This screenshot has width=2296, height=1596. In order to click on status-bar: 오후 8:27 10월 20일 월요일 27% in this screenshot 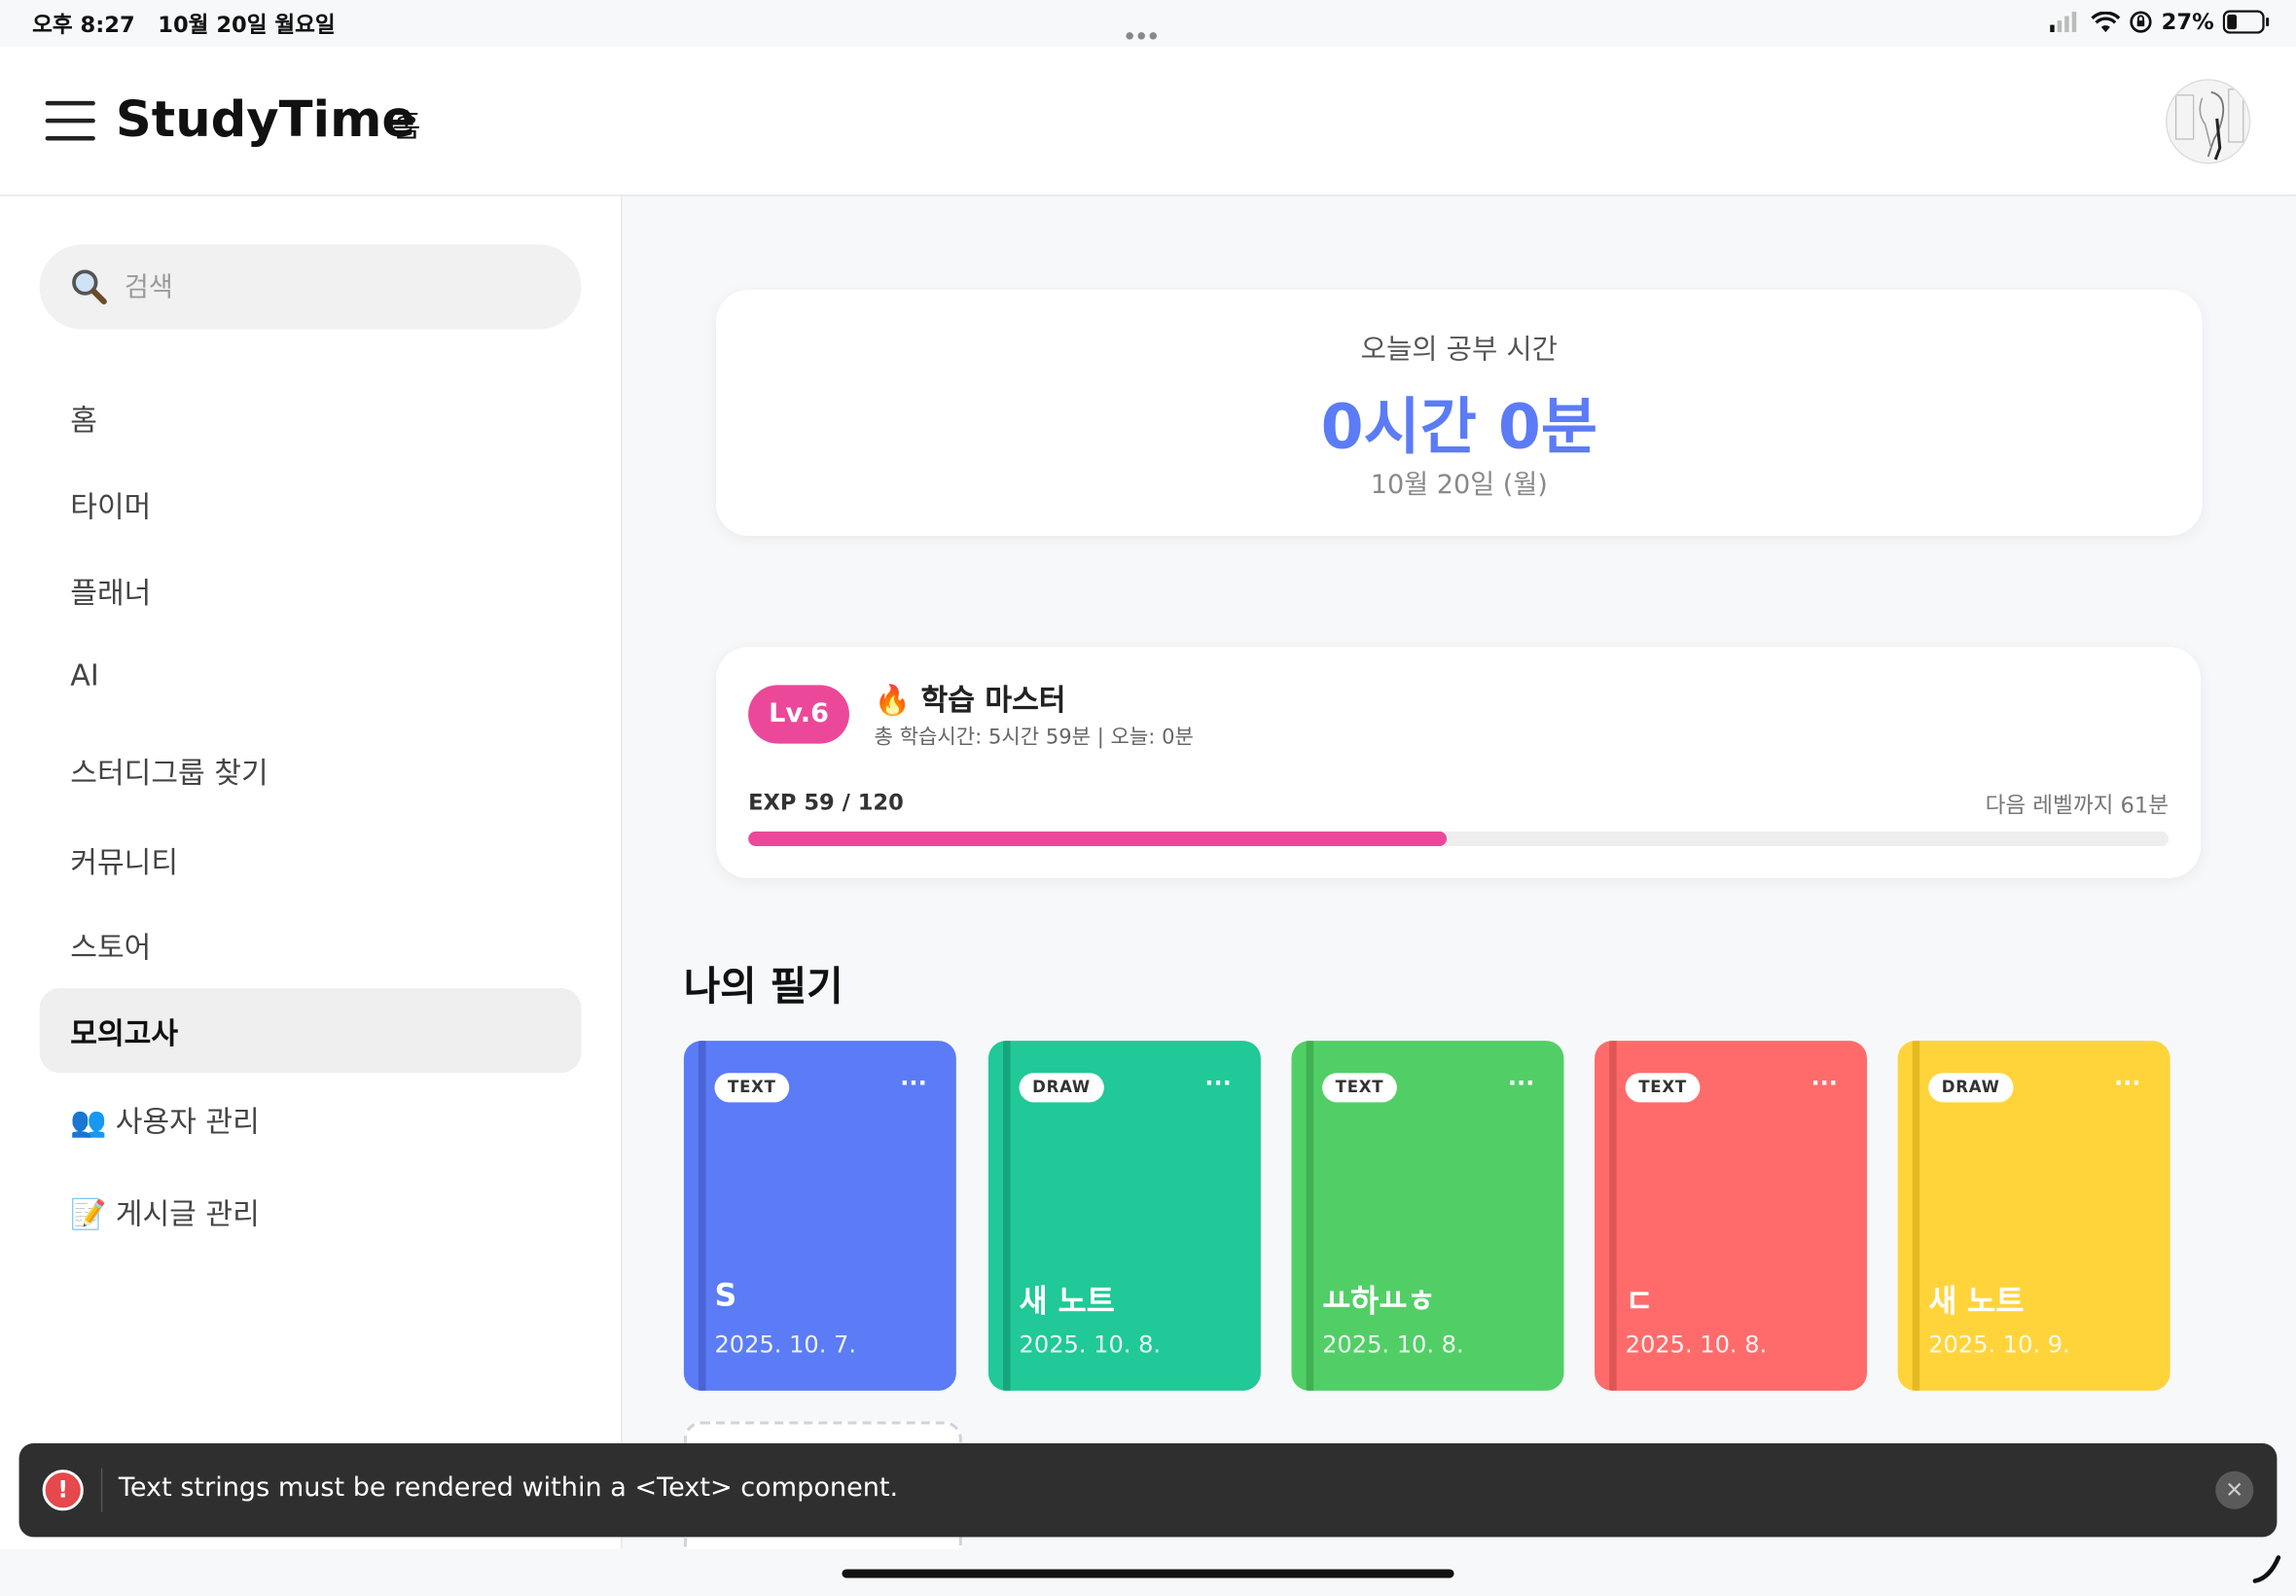, I will do `click(1148, 24)`.